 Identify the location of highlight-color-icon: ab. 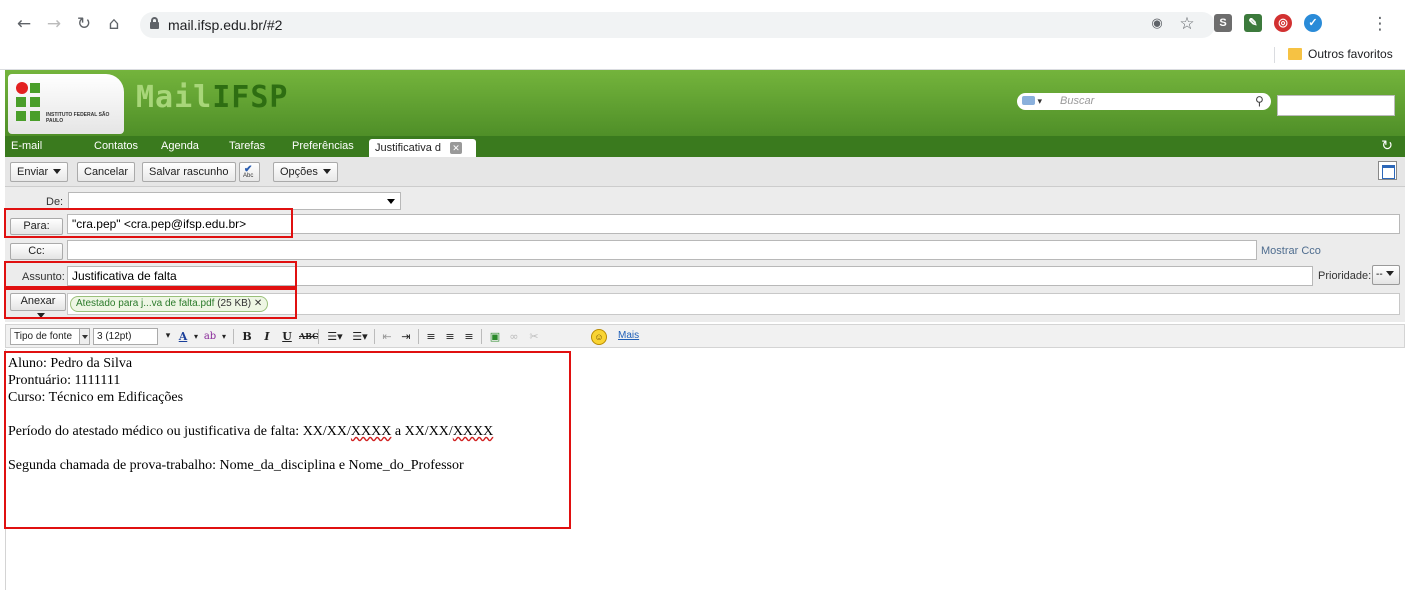
(210, 336).